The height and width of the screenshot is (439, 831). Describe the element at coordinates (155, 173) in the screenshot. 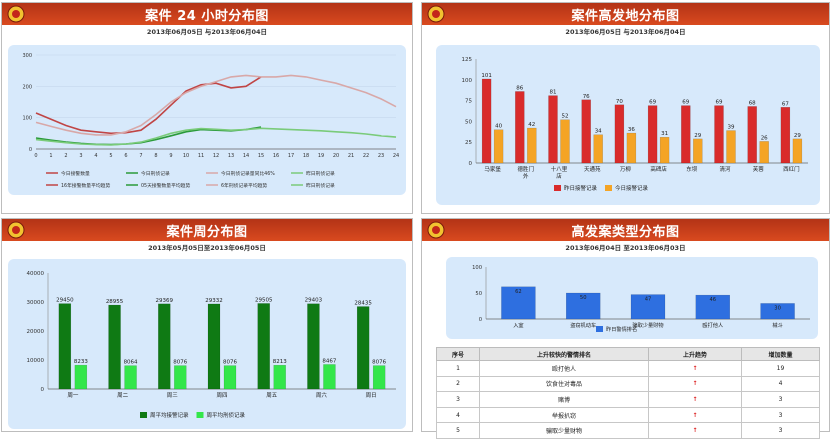

I see `legend-label: 今日刑侦记录` at that location.